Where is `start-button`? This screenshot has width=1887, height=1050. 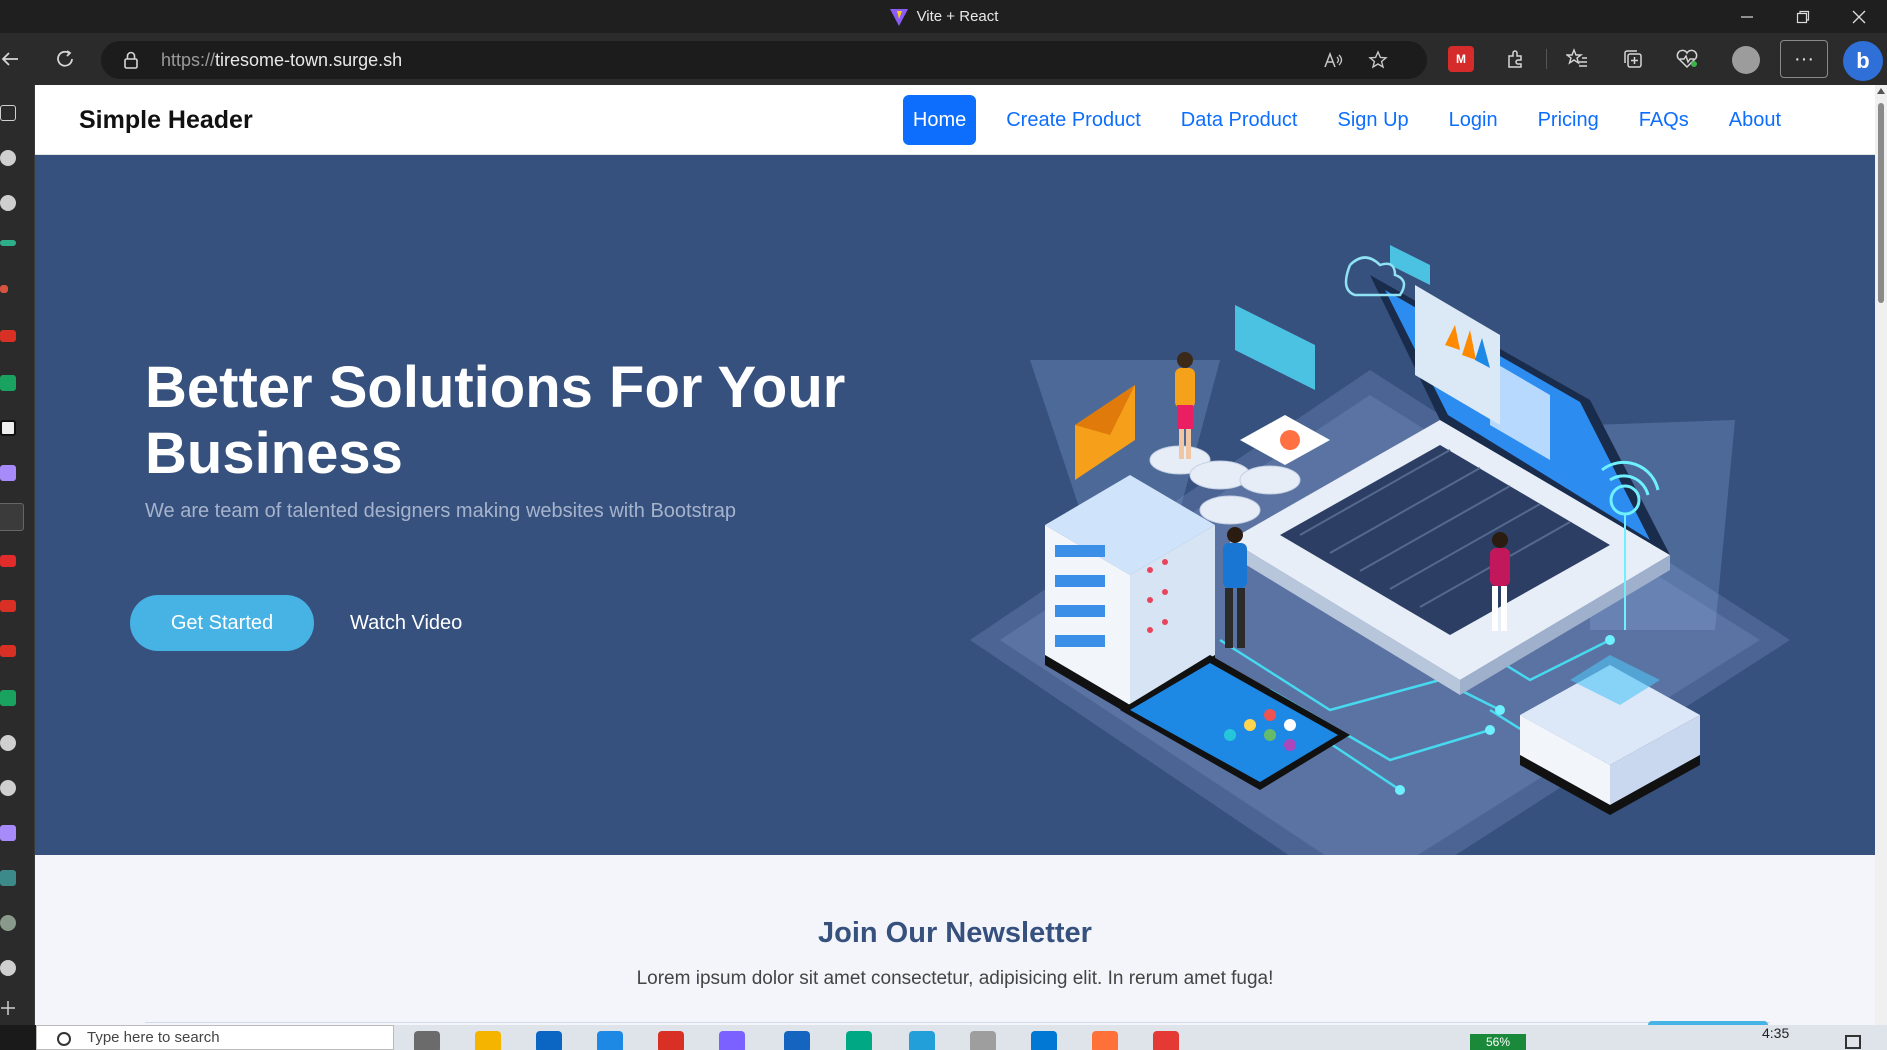
start-button is located at coordinates (18, 1037).